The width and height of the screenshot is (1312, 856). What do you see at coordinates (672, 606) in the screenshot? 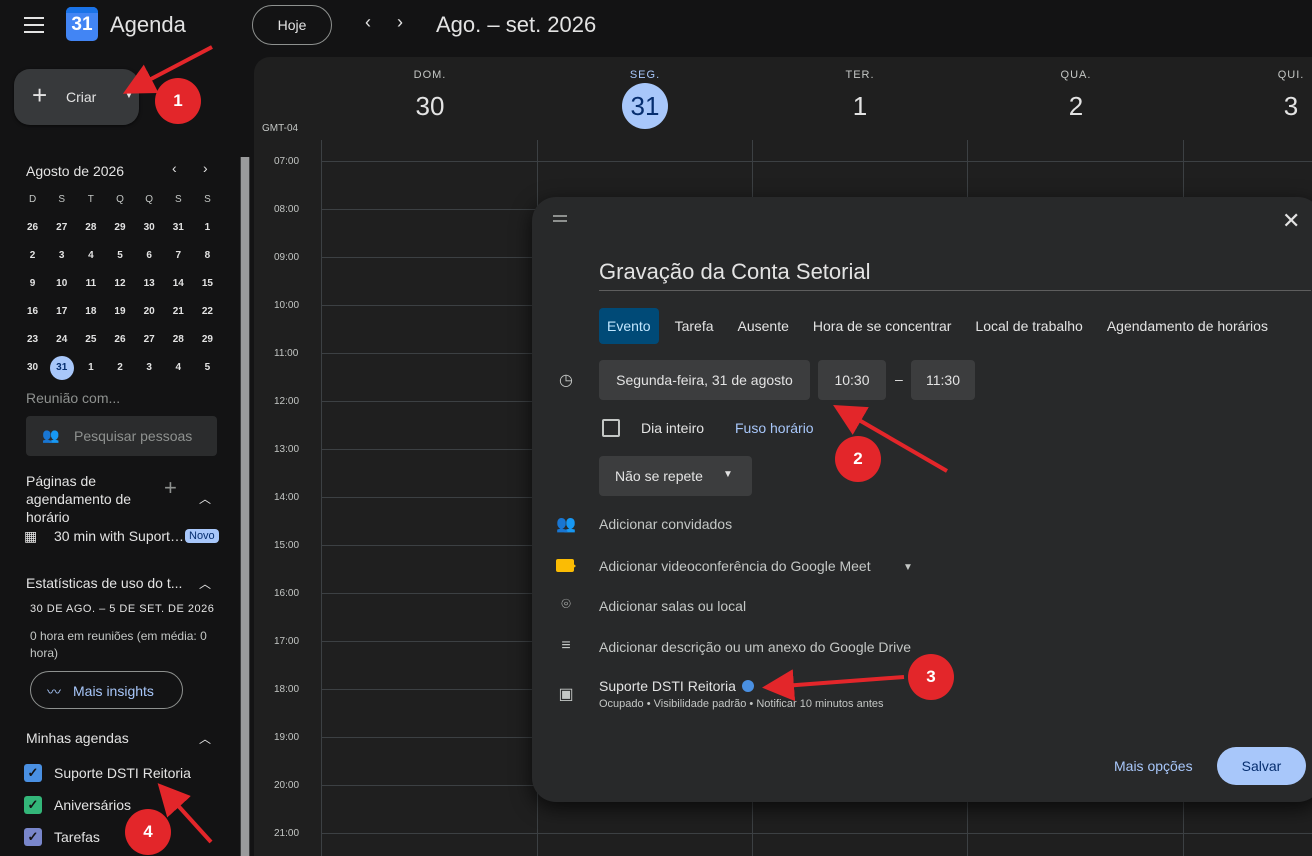
I see `add-location-option: Adicionar salas ou local` at bounding box center [672, 606].